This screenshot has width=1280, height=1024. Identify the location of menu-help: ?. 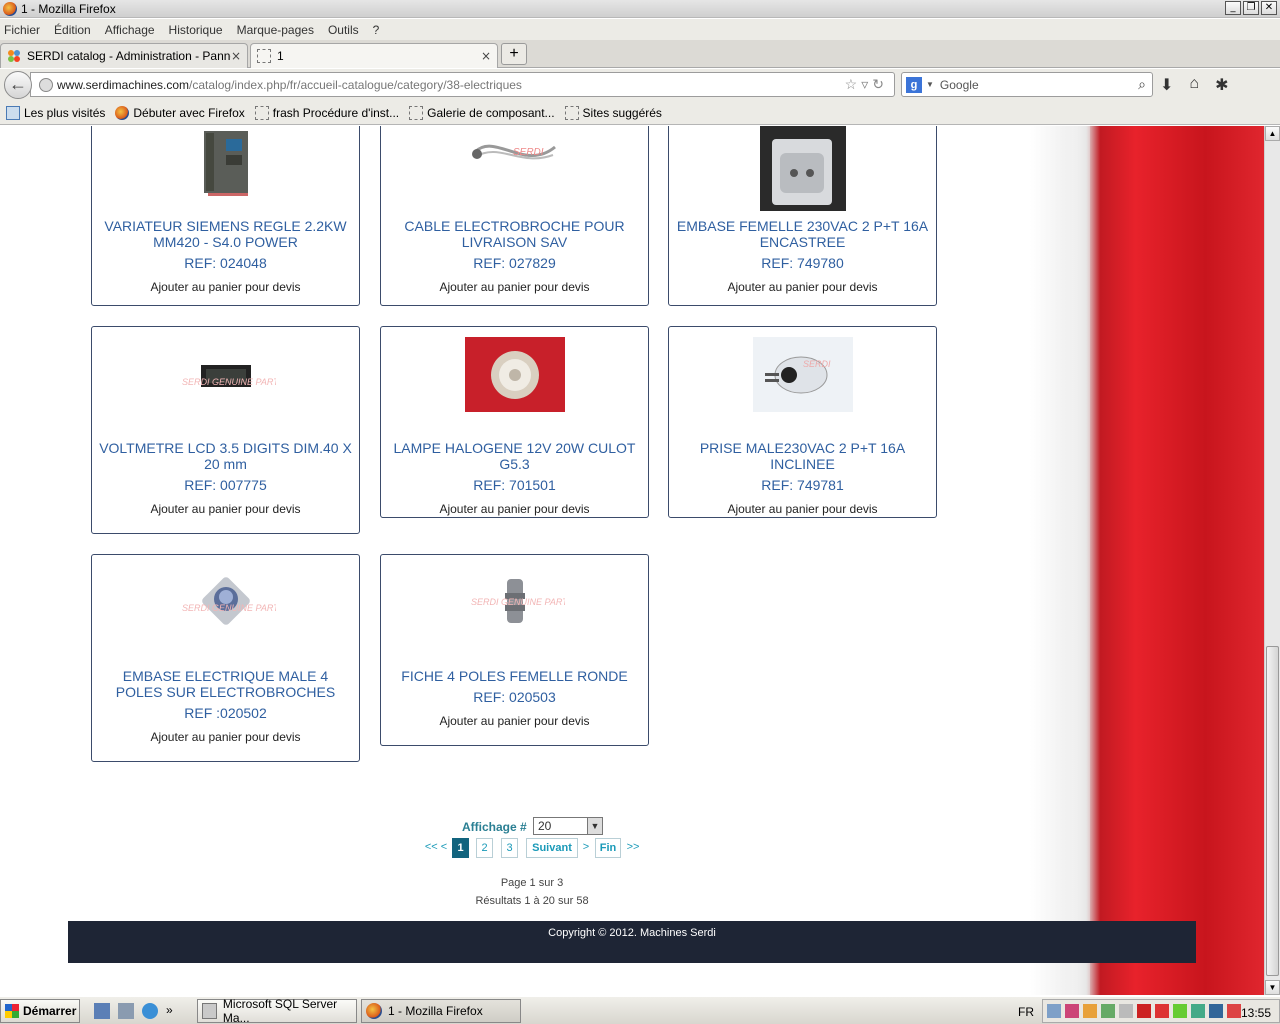
(376, 30).